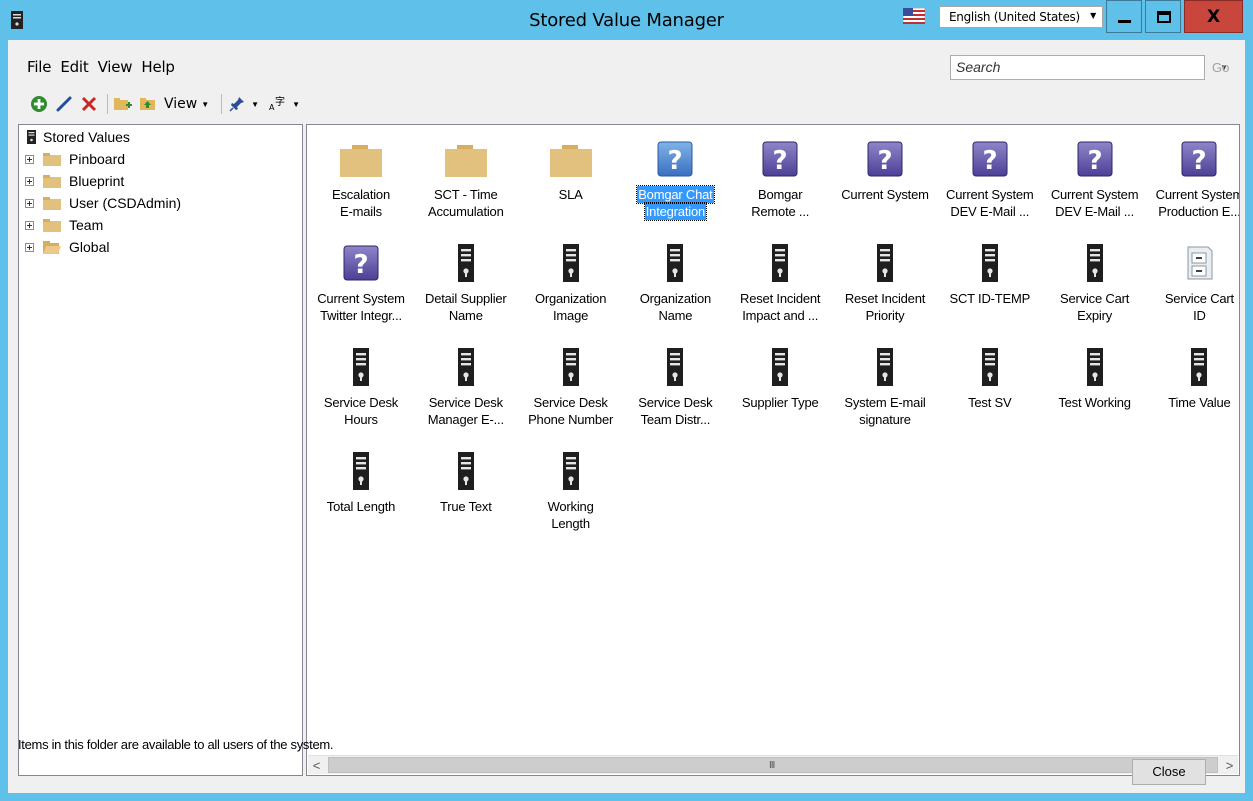  I want to click on list-item: Test Working, so click(1095, 388).